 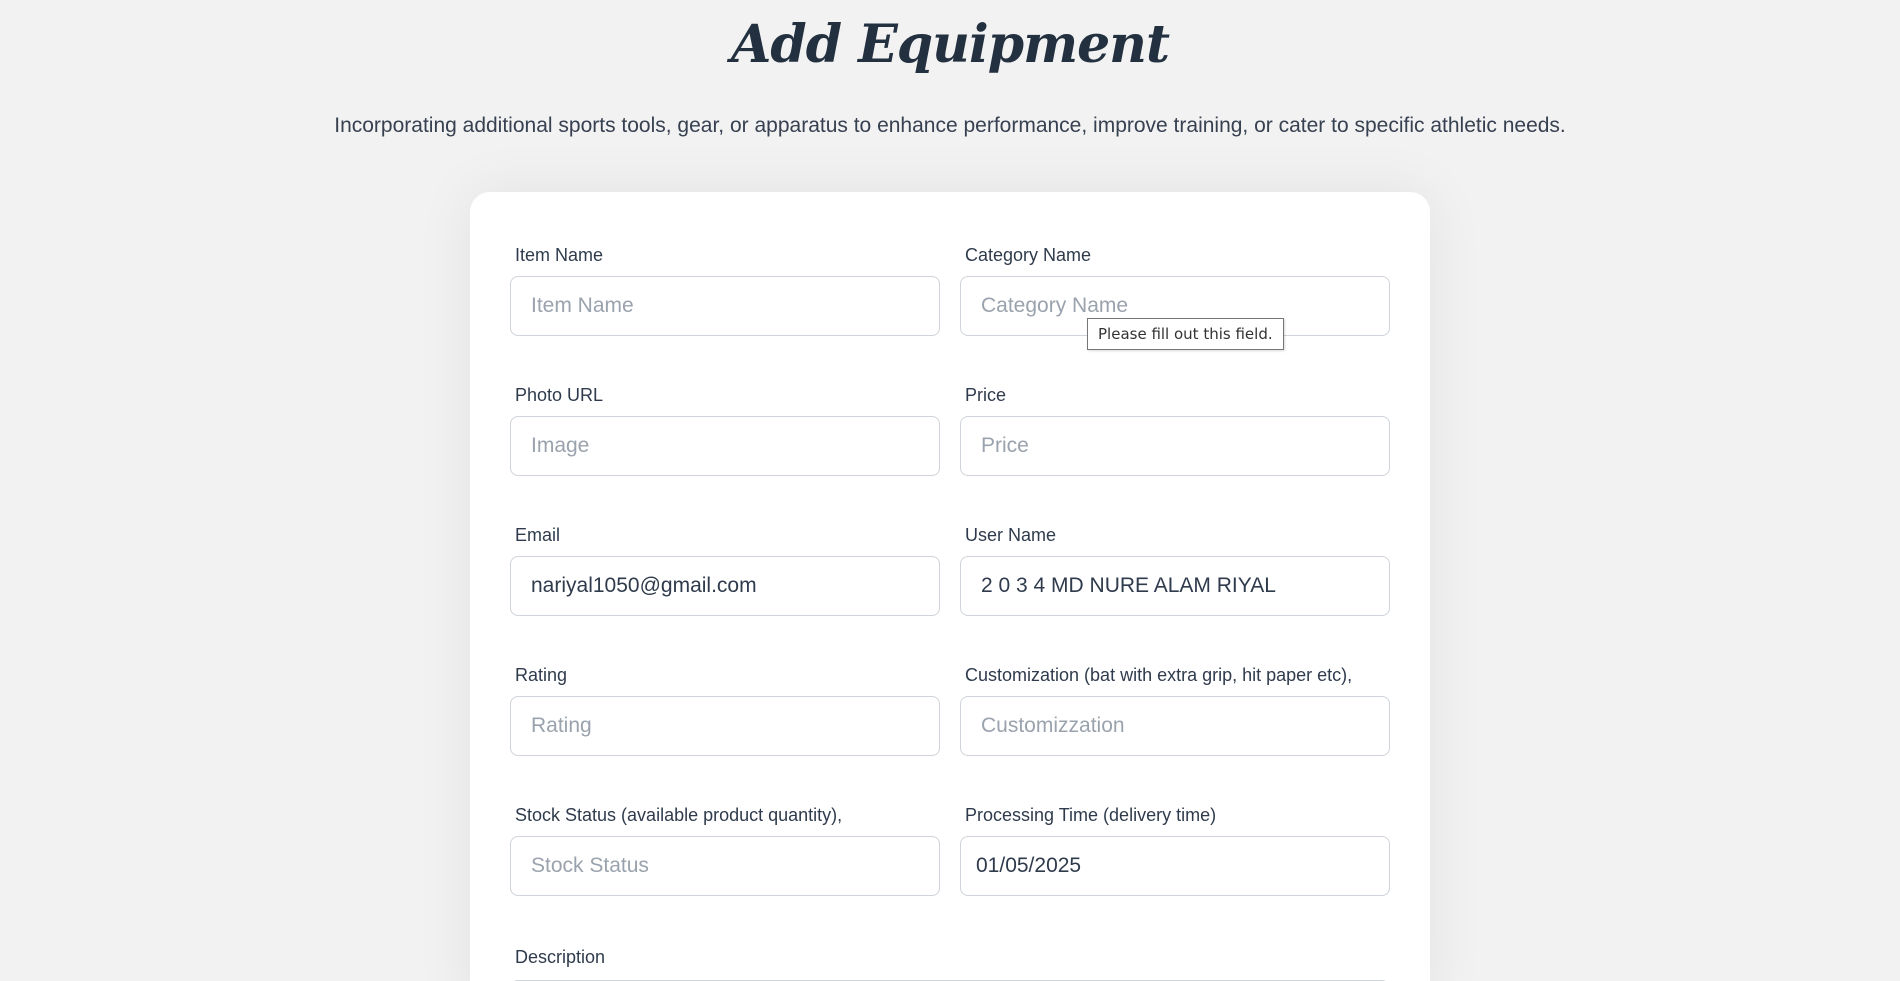 I want to click on category-name-field: Category Name, so click(x=1175, y=290).